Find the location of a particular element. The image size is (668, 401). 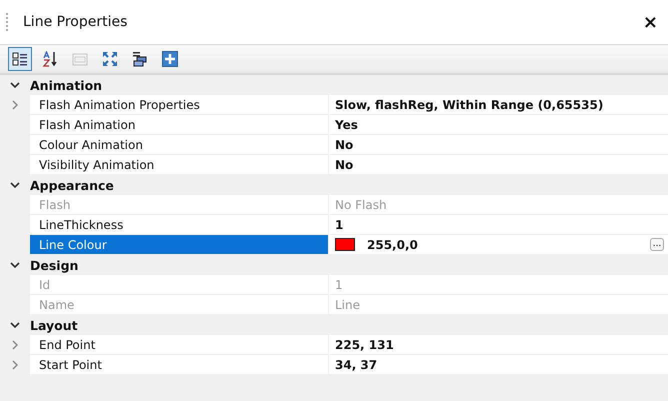

property-value: Yes is located at coordinates (346, 125).